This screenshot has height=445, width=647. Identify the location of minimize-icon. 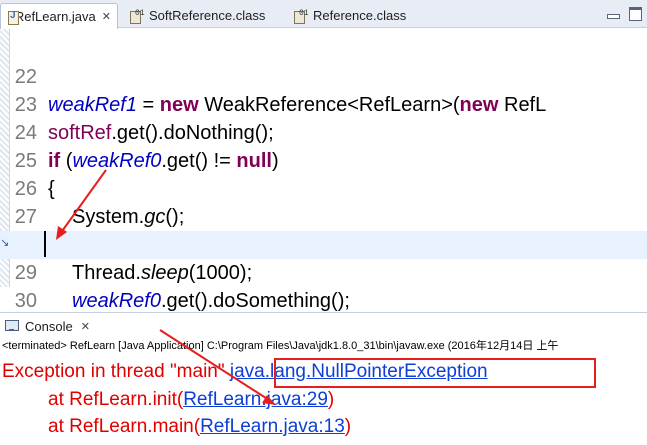
(613, 12).